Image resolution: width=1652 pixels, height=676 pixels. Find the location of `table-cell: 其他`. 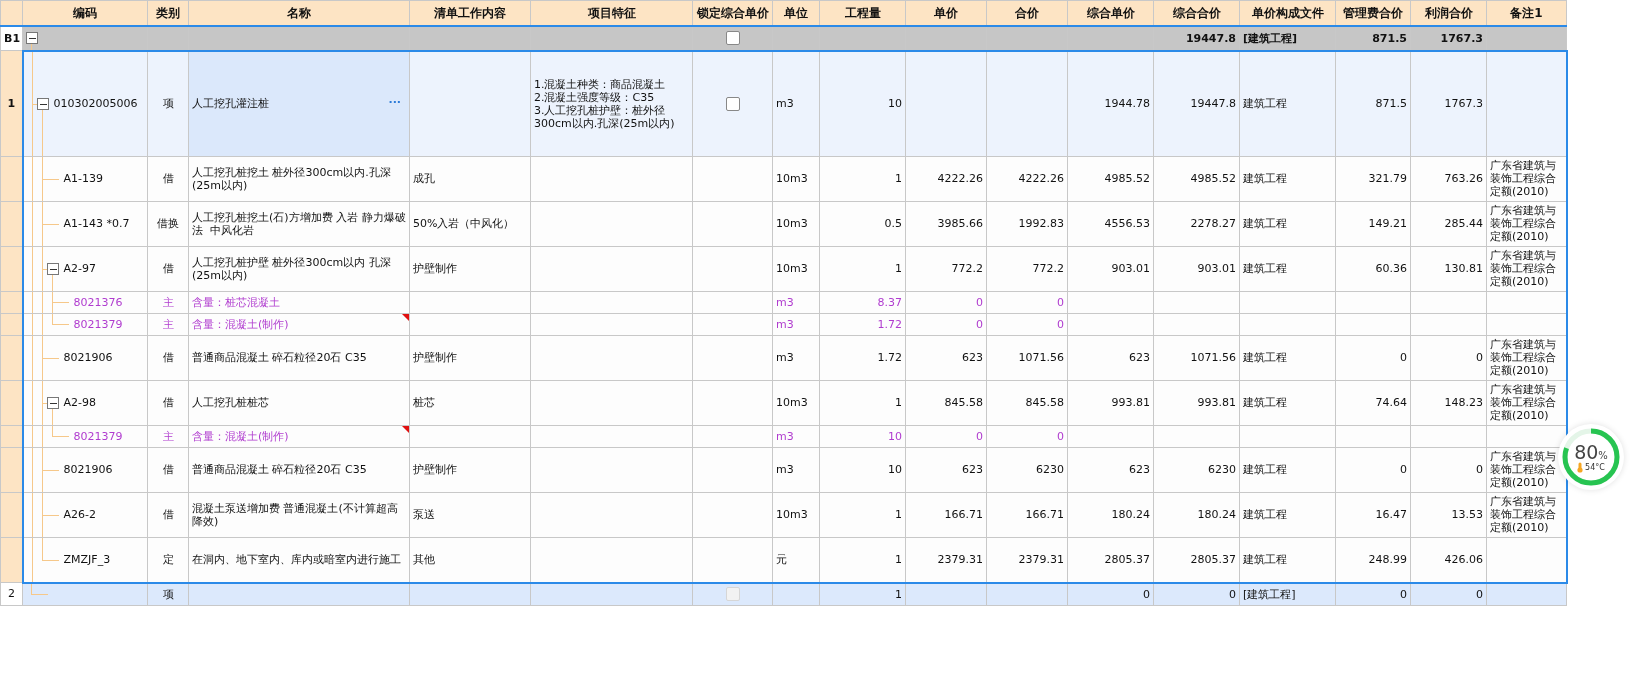

table-cell: 其他 is located at coordinates (470, 560).